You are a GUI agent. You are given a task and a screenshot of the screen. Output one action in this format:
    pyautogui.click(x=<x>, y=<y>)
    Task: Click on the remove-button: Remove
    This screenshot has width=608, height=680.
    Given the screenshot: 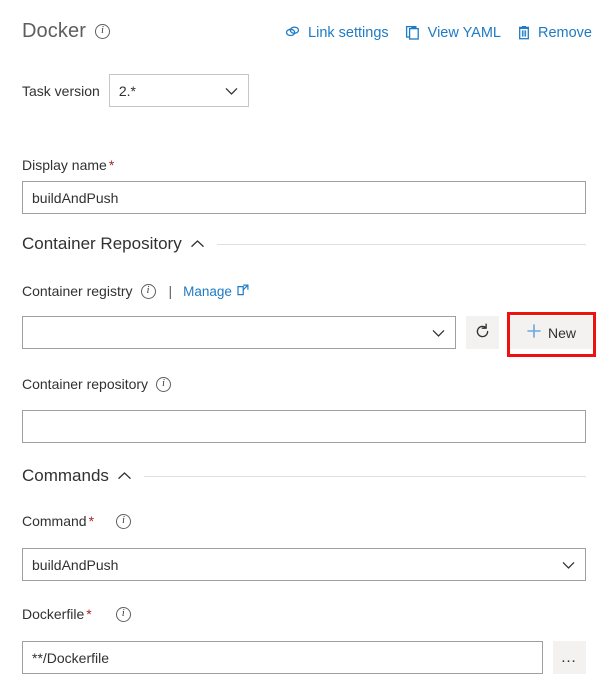 What is the action you would take?
    pyautogui.click(x=554, y=32)
    